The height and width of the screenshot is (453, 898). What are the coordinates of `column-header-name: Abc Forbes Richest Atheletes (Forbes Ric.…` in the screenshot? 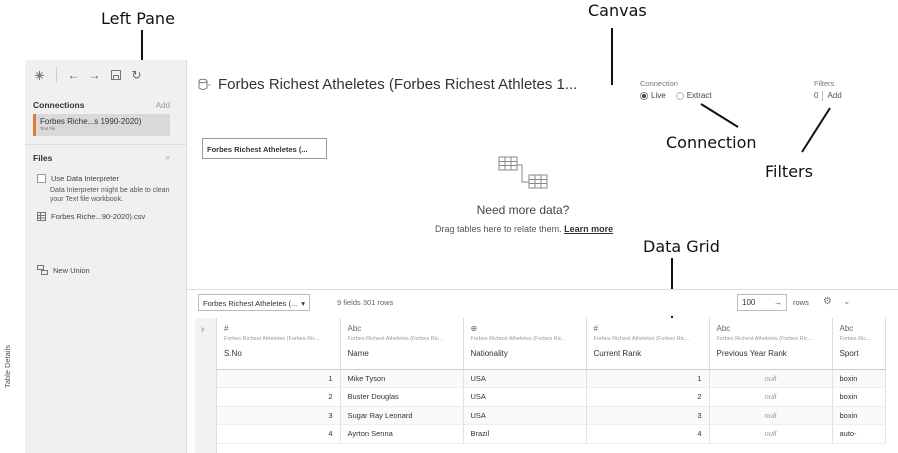 It's located at (402, 344).